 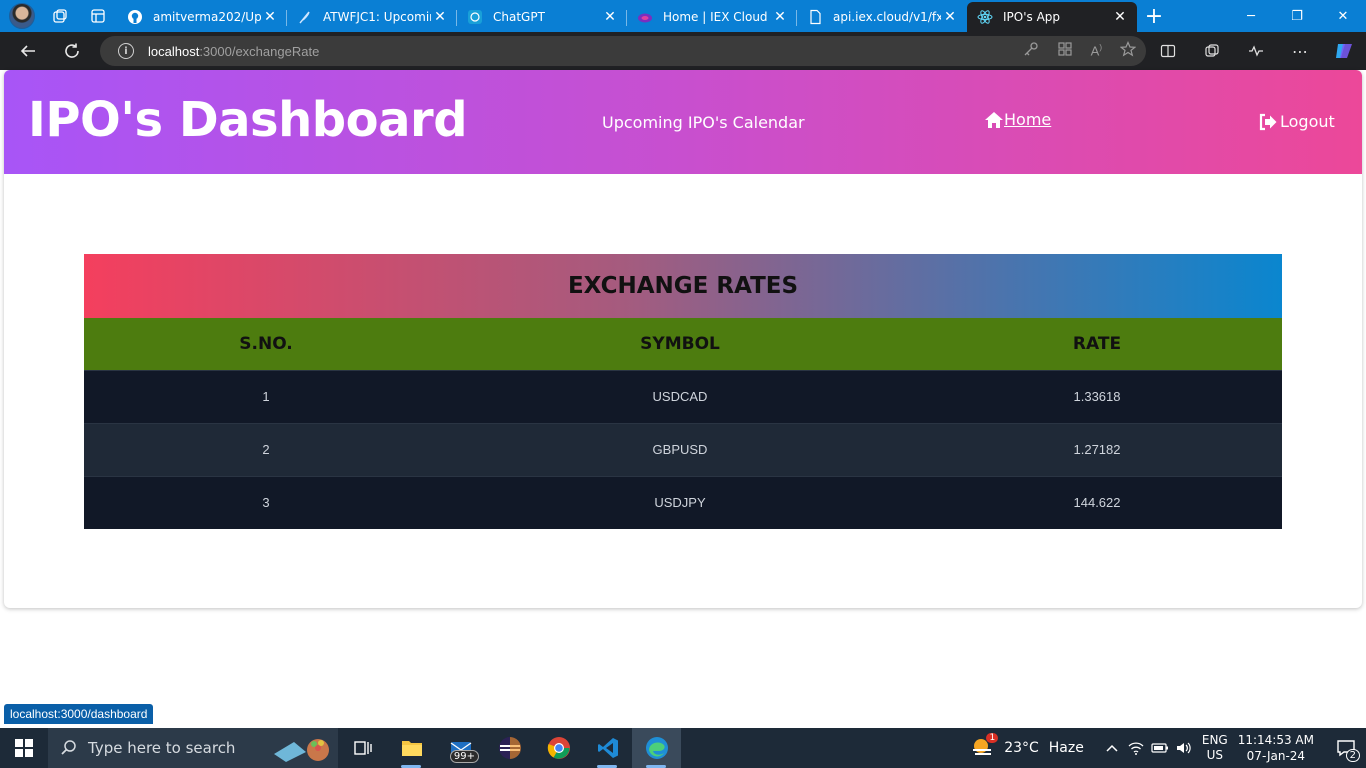 I want to click on github-icon, so click(x=135, y=17).